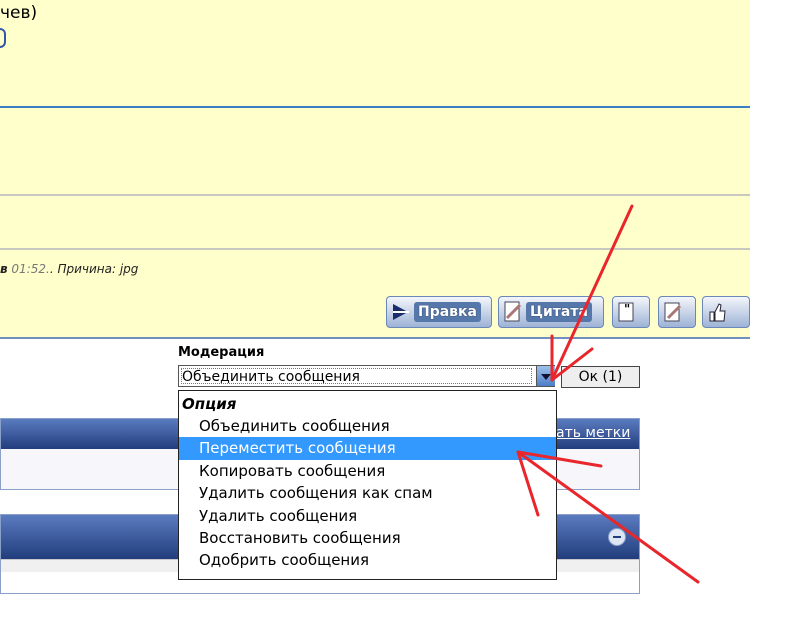 Image resolution: width=809 pixels, height=627 pixels. I want to click on edit-button: Правка, so click(439, 312).